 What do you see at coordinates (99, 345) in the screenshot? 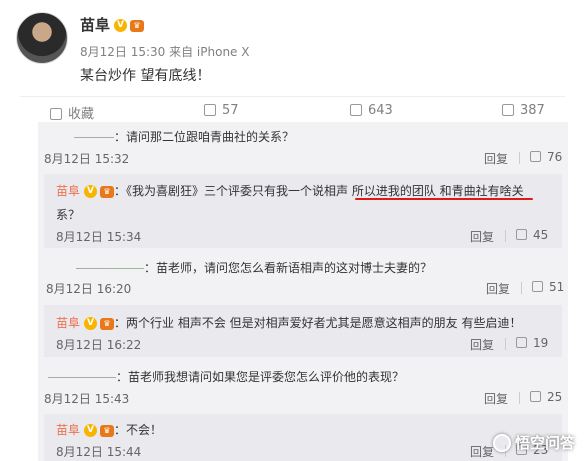
I see `reply-time: 8月12日 16:22` at bounding box center [99, 345].